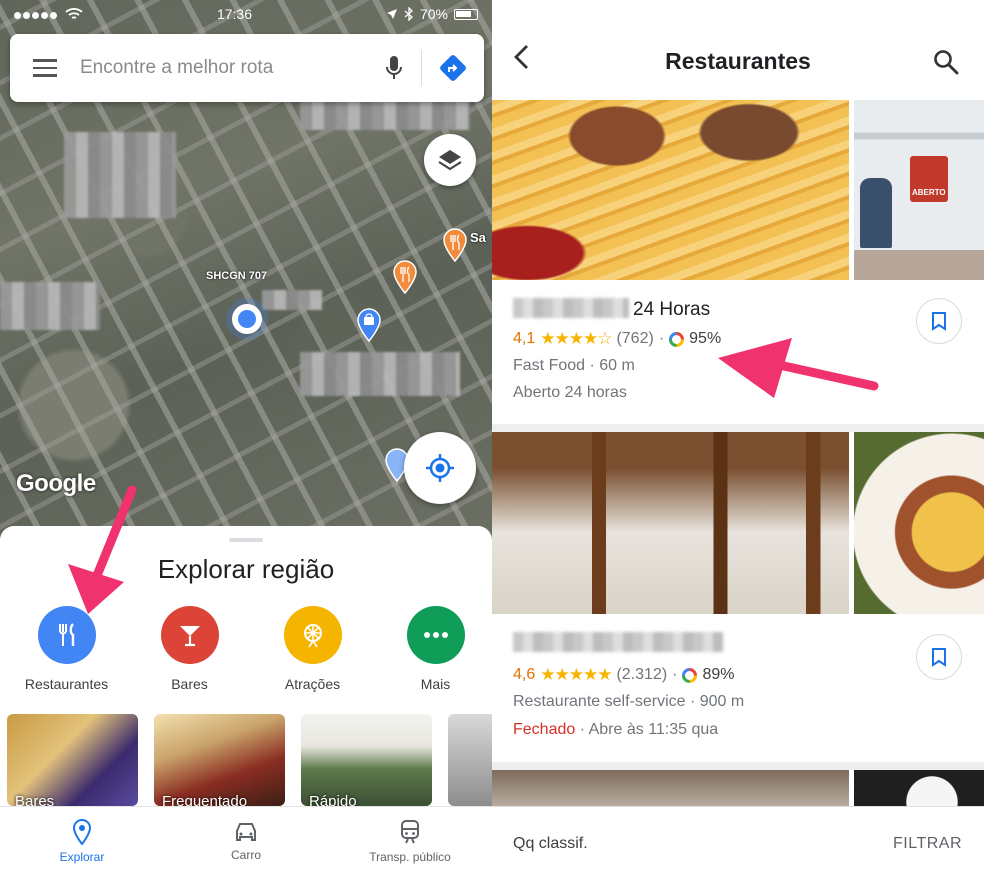 Image resolution: width=984 pixels, height=875 pixels. I want to click on photo-sign-text: ABERTO, so click(929, 192).